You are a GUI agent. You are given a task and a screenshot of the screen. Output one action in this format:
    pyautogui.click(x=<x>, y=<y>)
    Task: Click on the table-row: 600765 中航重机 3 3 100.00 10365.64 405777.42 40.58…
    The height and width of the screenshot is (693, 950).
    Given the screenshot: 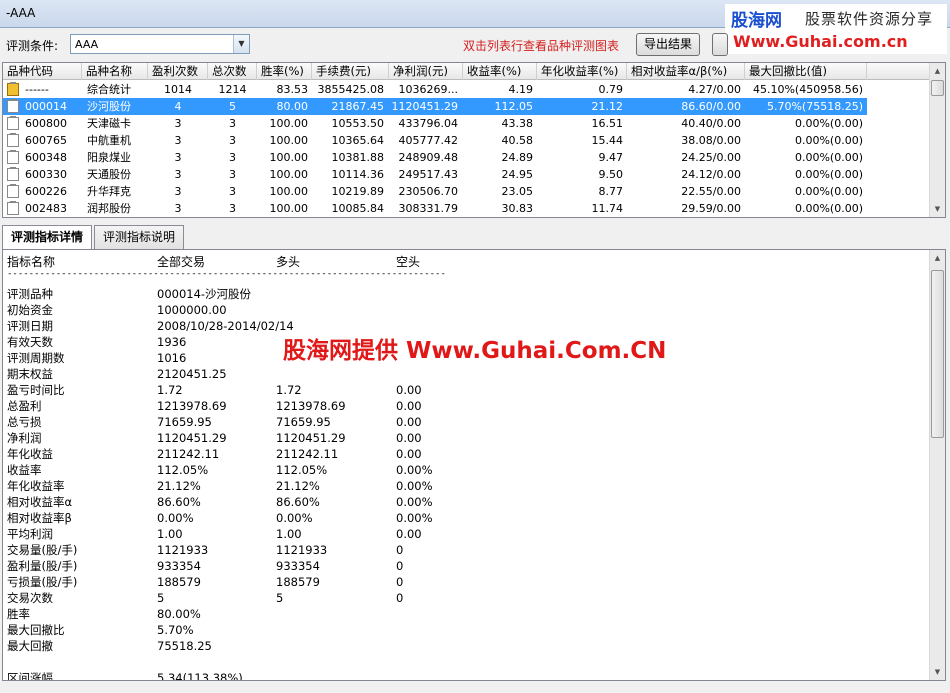 What is the action you would take?
    pyautogui.click(x=435, y=140)
    